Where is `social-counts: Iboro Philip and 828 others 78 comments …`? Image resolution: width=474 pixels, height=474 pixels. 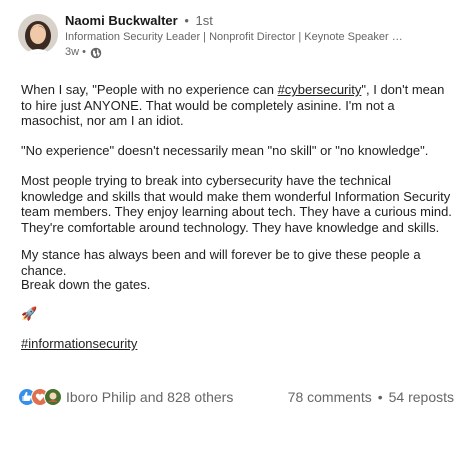
social-counts: Iboro Philip and 828 others 78 comments … is located at coordinates (238, 397).